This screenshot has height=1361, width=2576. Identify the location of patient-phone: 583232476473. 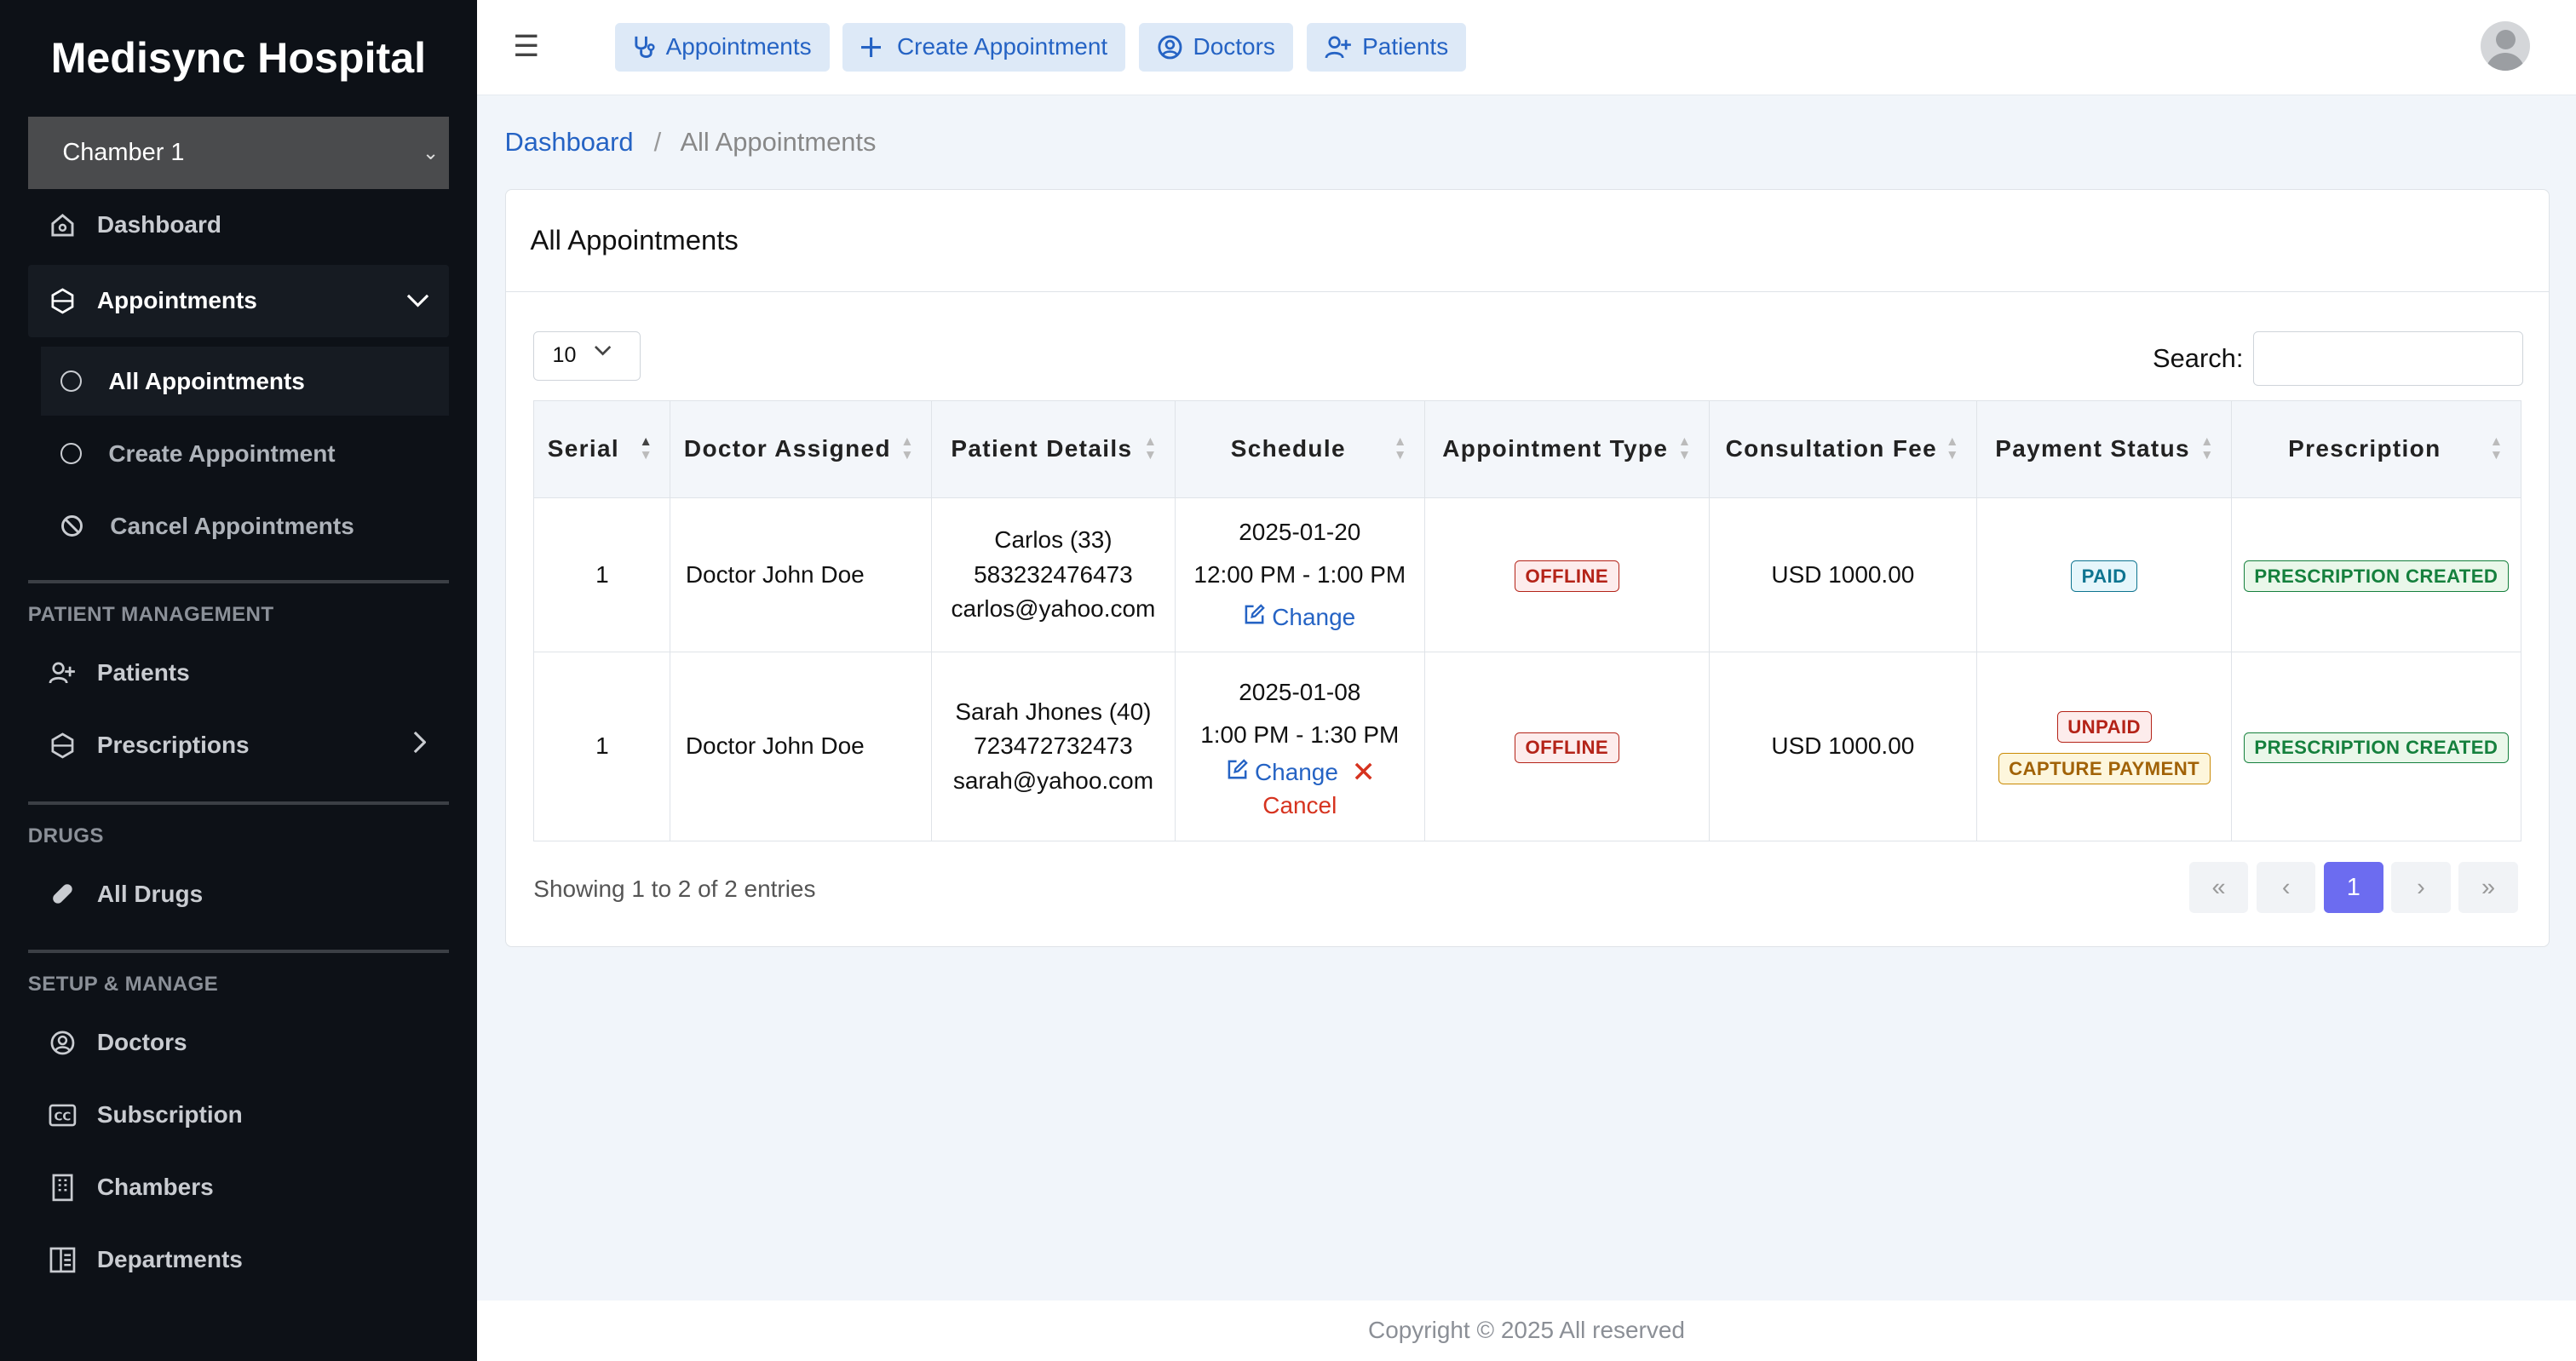
(1054, 574).